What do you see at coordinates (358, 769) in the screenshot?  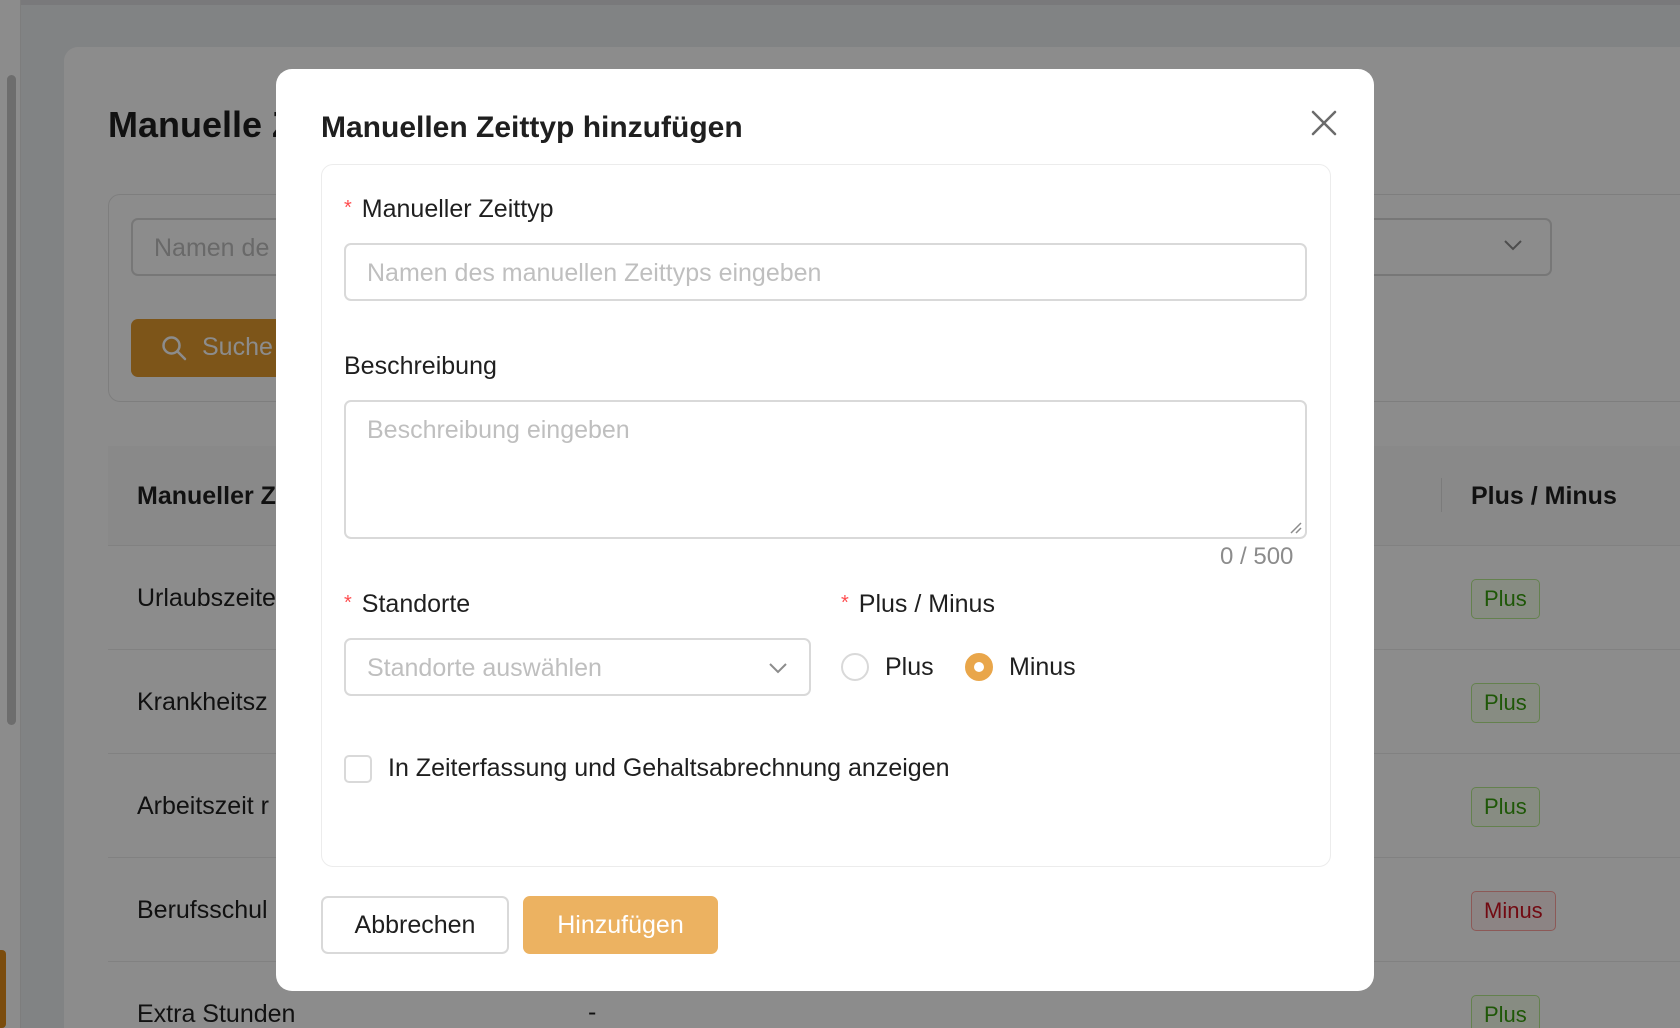 I see `show-in-payroll-checkbox` at bounding box center [358, 769].